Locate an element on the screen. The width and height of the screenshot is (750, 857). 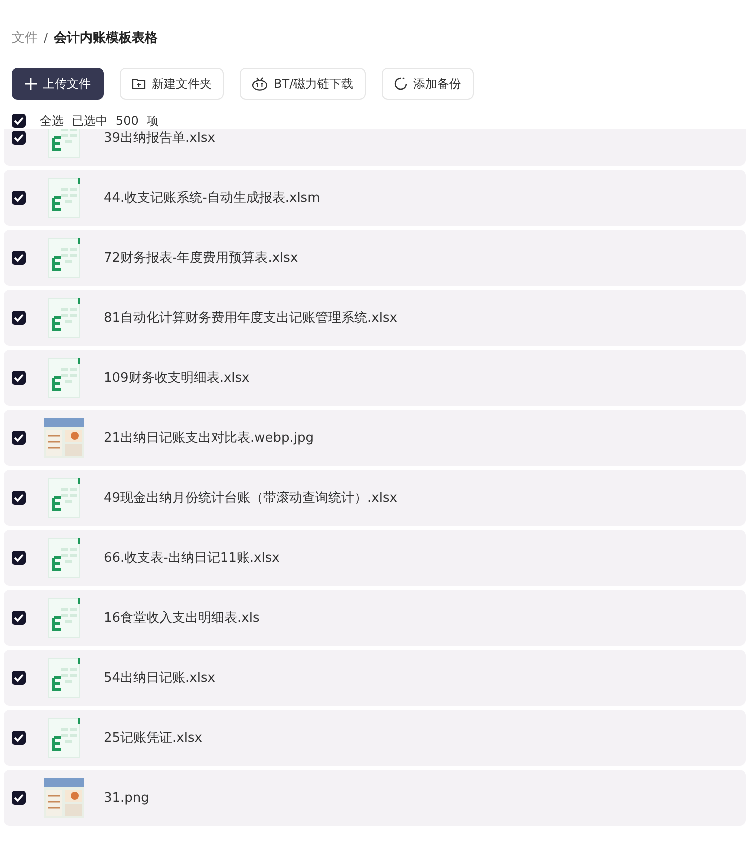
file-row: 49现金出纳月份统计台账（带滚动查询统计）.xlsx is located at coordinates (375, 498).